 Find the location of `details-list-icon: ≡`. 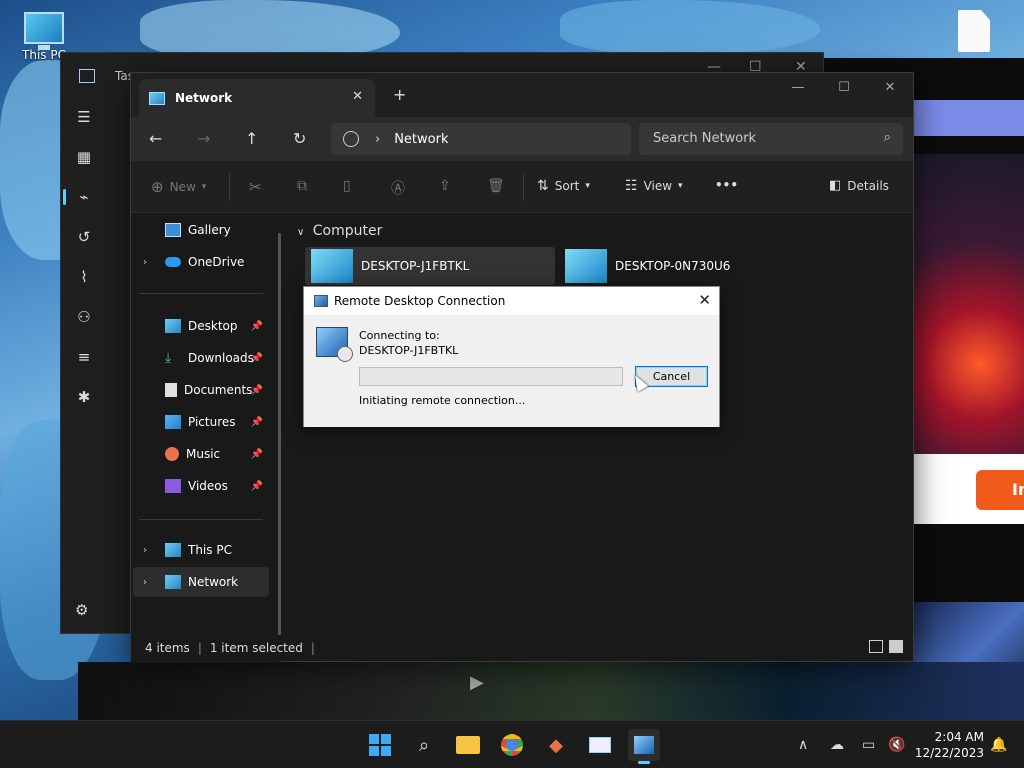

details-list-icon: ≡ is located at coordinates (84, 357).